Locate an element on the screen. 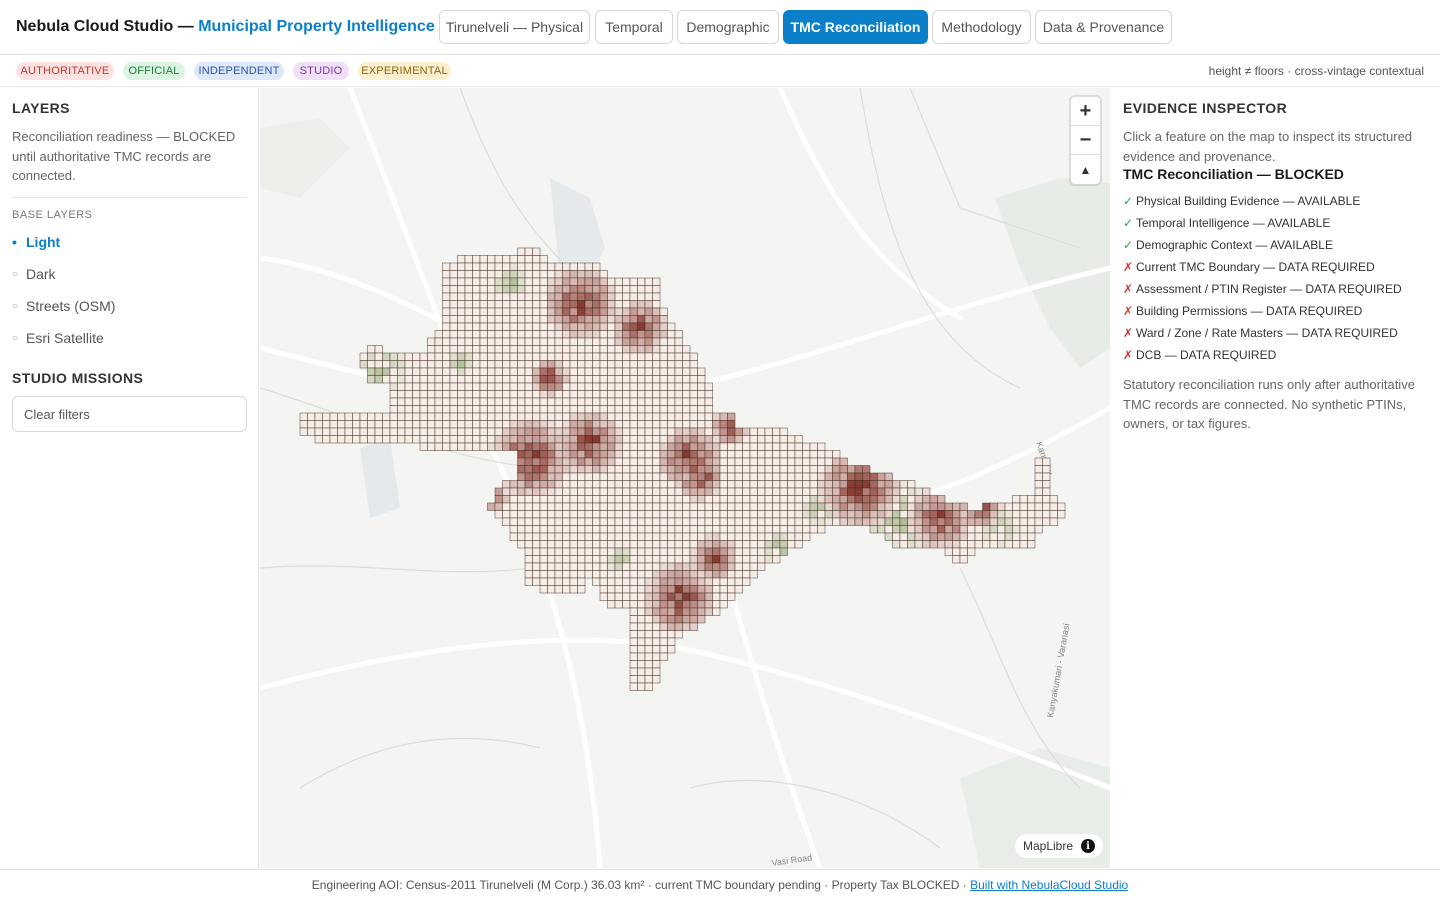 This screenshot has width=1440, height=901. tab-temporal: Temporal is located at coordinates (634, 27).